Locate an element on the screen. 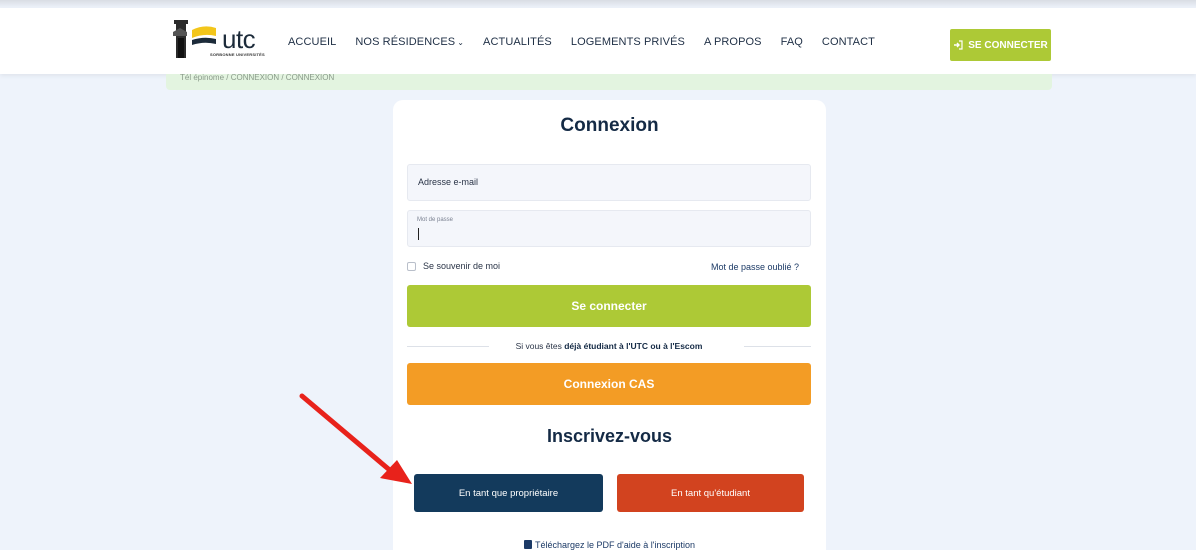 This screenshot has width=1196, height=550. nav-actualites: ACTUALITÉS is located at coordinates (517, 42).